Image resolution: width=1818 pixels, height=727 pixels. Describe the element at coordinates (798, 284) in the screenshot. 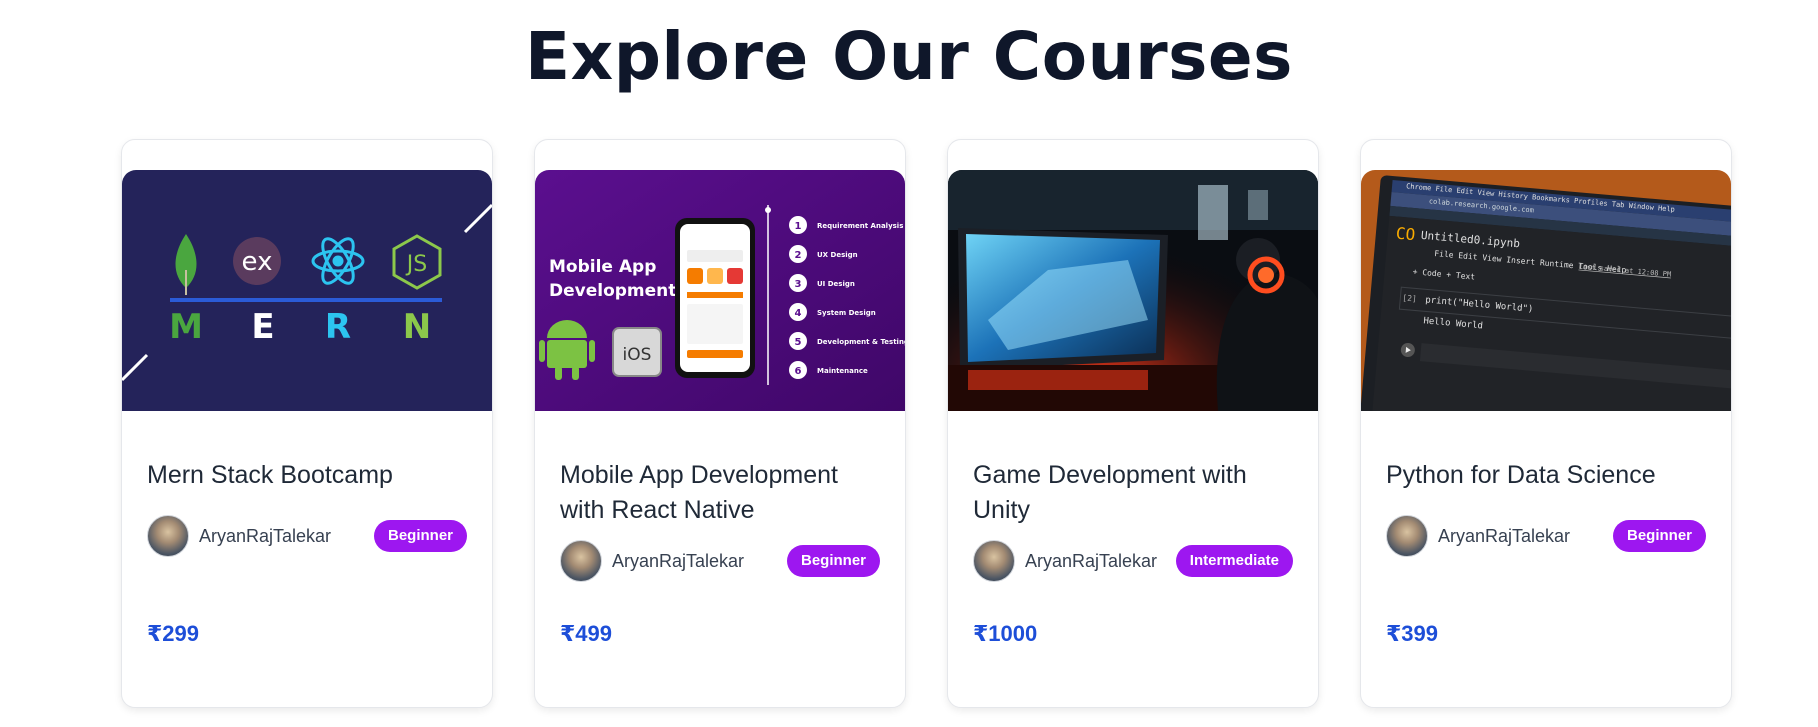

I see `svg-text: 3` at that location.